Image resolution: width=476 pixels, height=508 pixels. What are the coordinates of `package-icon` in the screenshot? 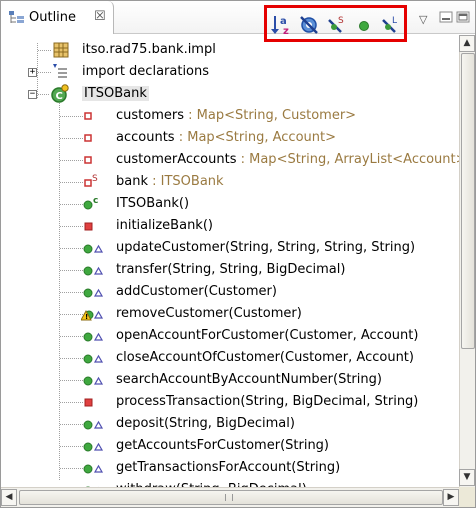 It's located at (61, 50).